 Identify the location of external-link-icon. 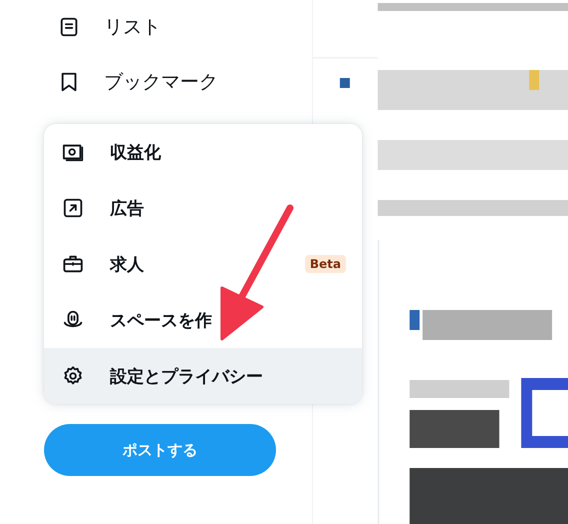
(73, 208).